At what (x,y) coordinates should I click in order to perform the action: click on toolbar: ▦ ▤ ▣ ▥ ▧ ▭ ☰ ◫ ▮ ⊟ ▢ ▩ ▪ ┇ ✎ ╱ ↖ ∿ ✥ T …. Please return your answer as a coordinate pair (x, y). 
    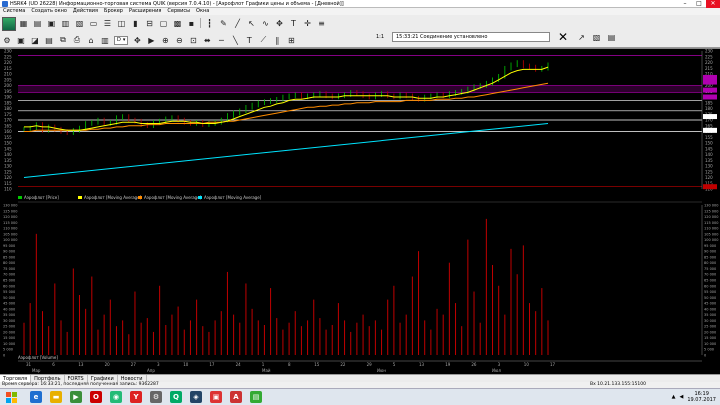
    Looking at the image, I should click on (360, 31).